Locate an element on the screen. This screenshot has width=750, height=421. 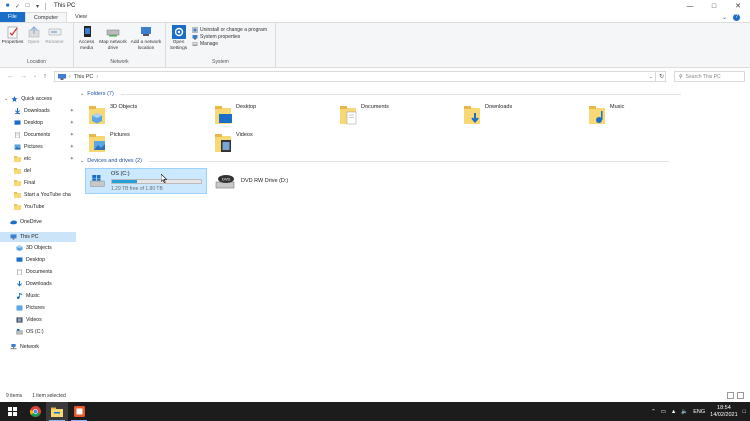
folder-desktop: Desktop is located at coordinates (235, 115).